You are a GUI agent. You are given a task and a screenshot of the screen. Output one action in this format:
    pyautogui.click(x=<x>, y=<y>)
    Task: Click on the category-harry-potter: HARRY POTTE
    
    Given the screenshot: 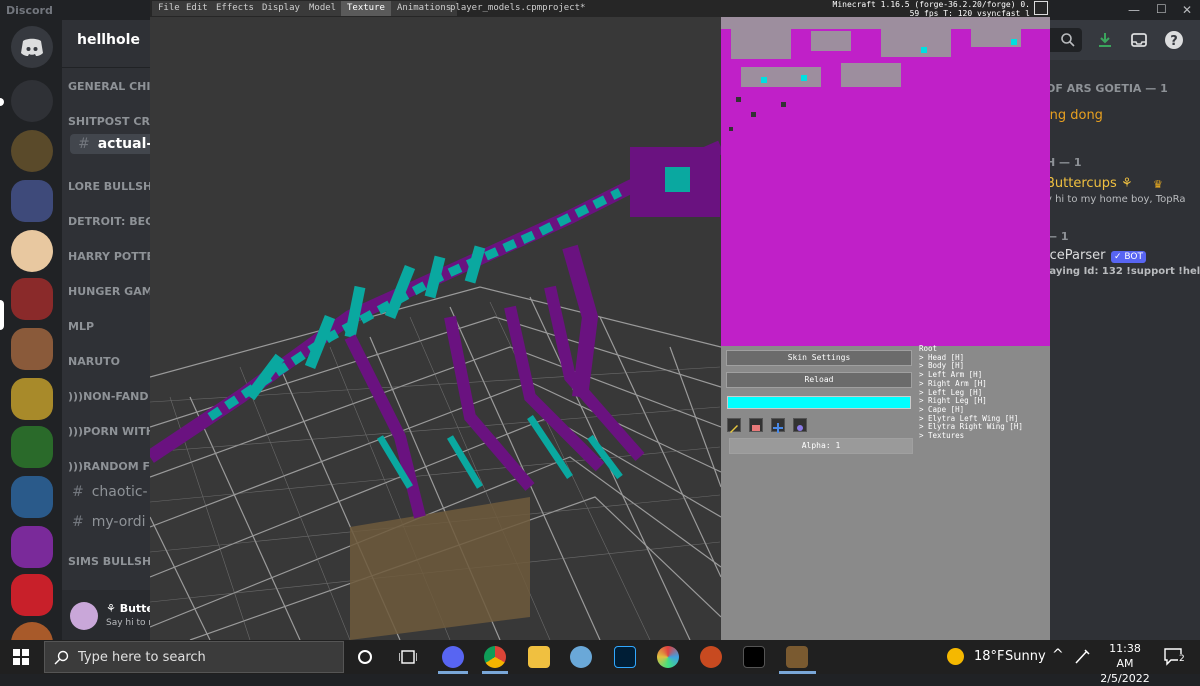 What is the action you would take?
    pyautogui.click(x=109, y=256)
    